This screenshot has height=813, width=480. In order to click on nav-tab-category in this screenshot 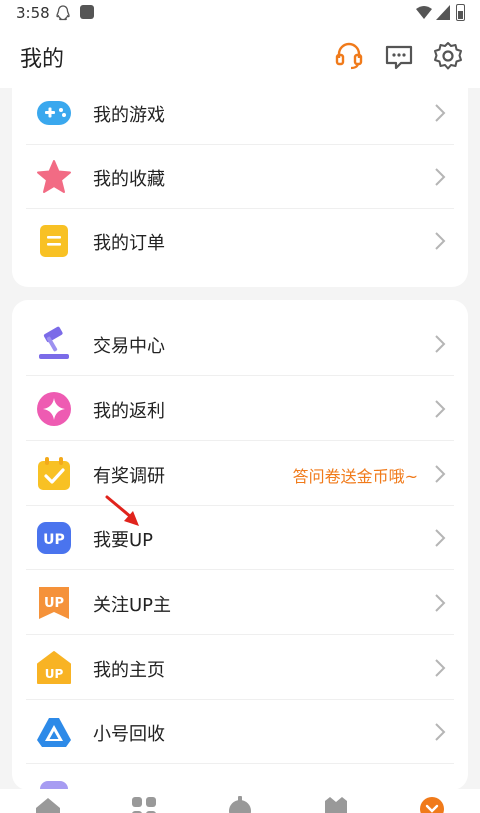, I will do `click(144, 804)`.